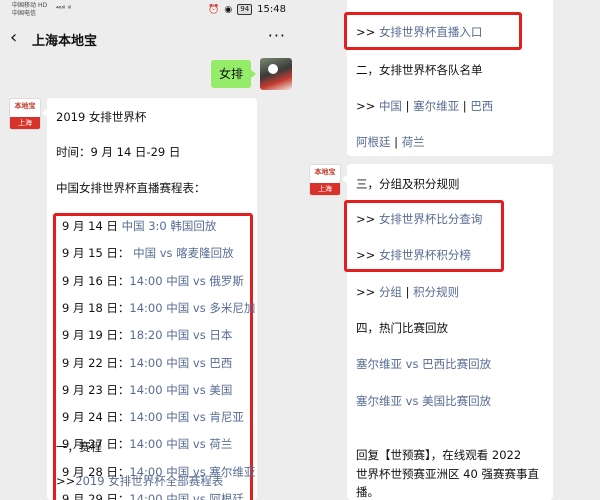 Image resolution: width=600 pixels, height=500 pixels. I want to click on hd-badge: HD, so click(42, 5).